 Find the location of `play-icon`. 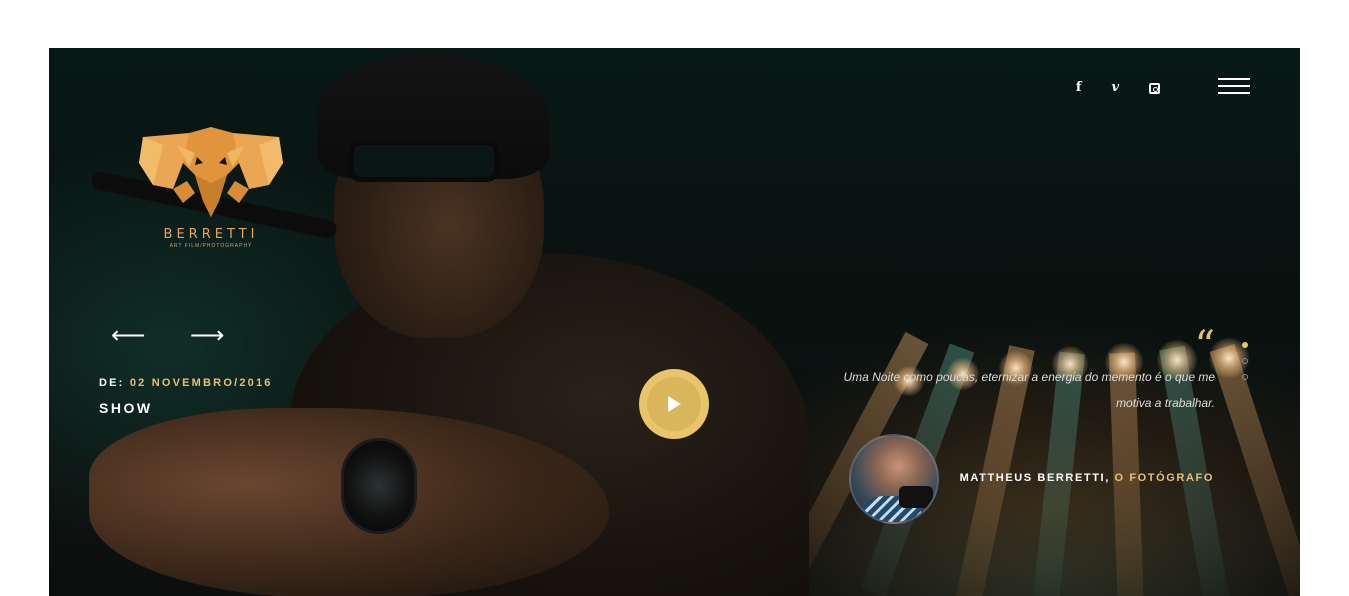

play-icon is located at coordinates (674, 404).